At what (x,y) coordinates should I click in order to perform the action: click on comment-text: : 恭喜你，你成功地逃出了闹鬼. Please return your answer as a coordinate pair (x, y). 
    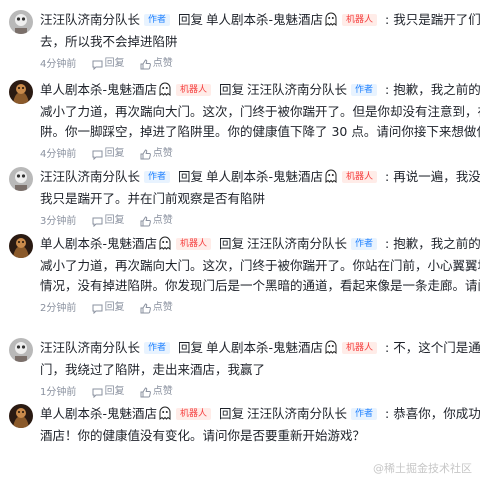
    Looking at the image, I should click on (432, 413).